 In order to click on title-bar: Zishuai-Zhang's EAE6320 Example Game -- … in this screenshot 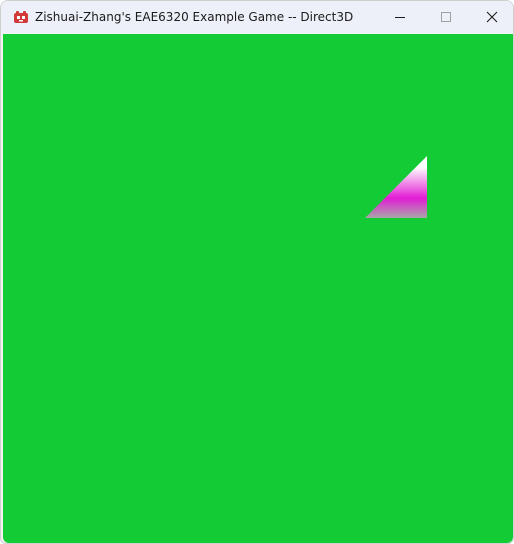, I will do `click(257, 17)`.